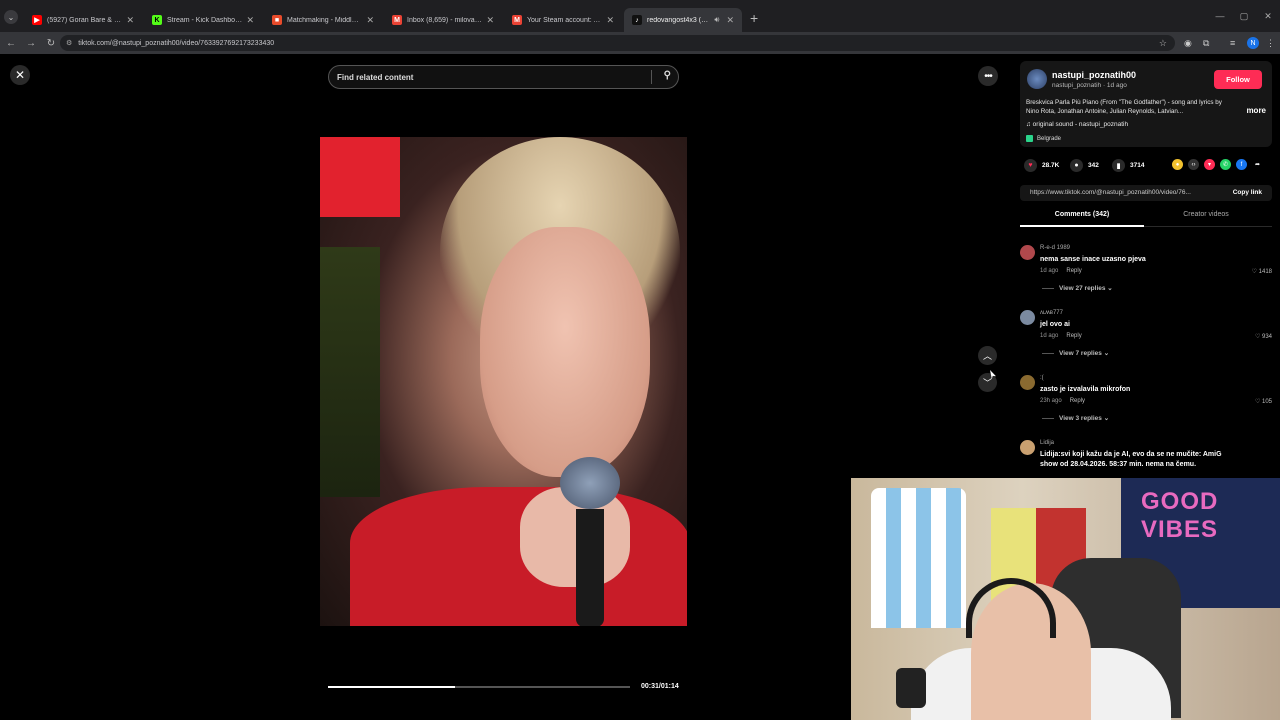 This screenshot has width=1280, height=720. I want to click on bookmark-icon: ▮, so click(1118, 165).